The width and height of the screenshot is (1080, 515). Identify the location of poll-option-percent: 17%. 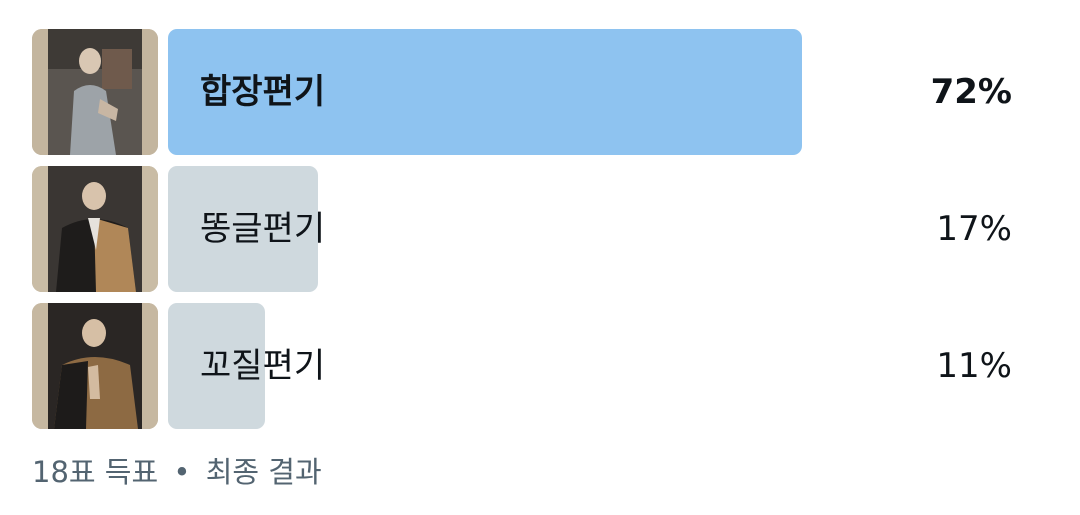
(974, 229).